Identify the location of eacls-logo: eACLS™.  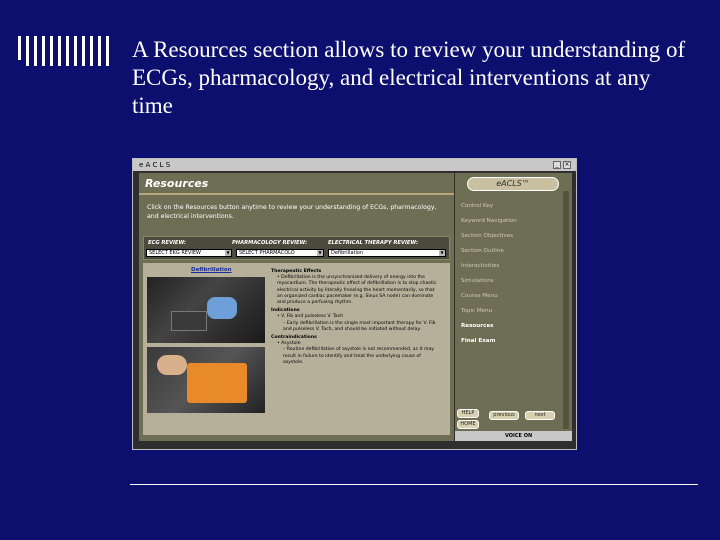
(513, 184).